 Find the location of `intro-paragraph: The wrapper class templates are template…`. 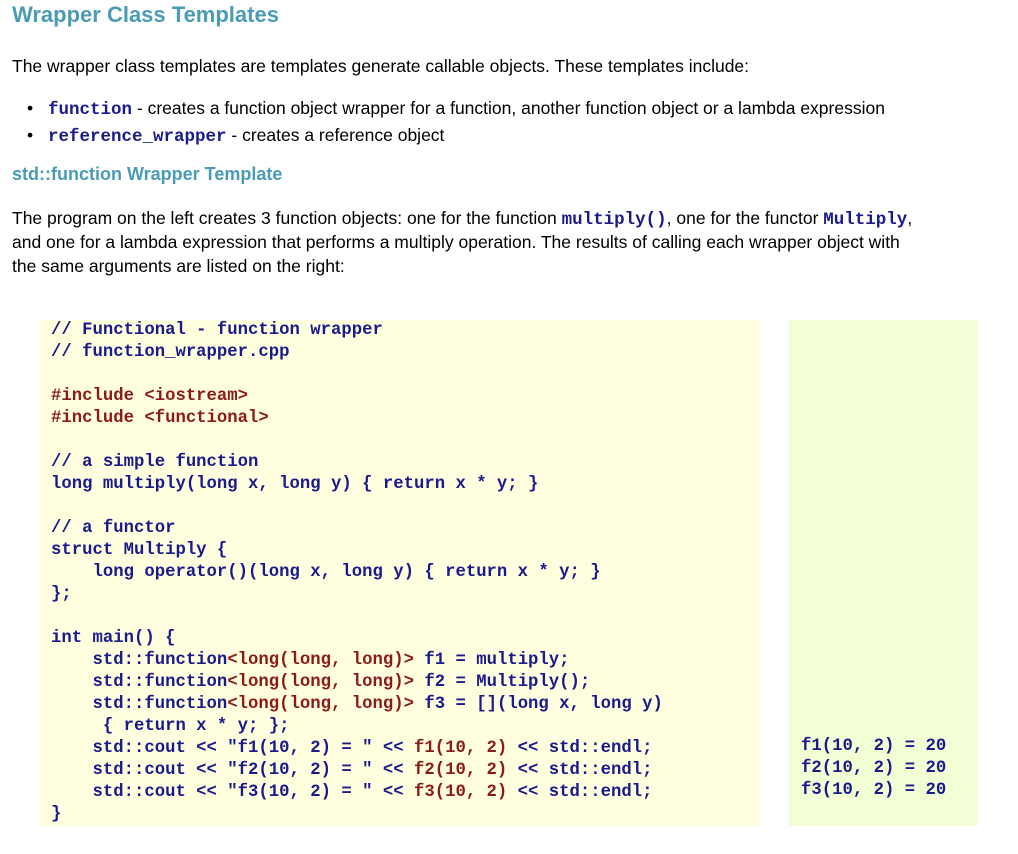

intro-paragraph: The wrapper class templates are template… is located at coordinates (381, 66).